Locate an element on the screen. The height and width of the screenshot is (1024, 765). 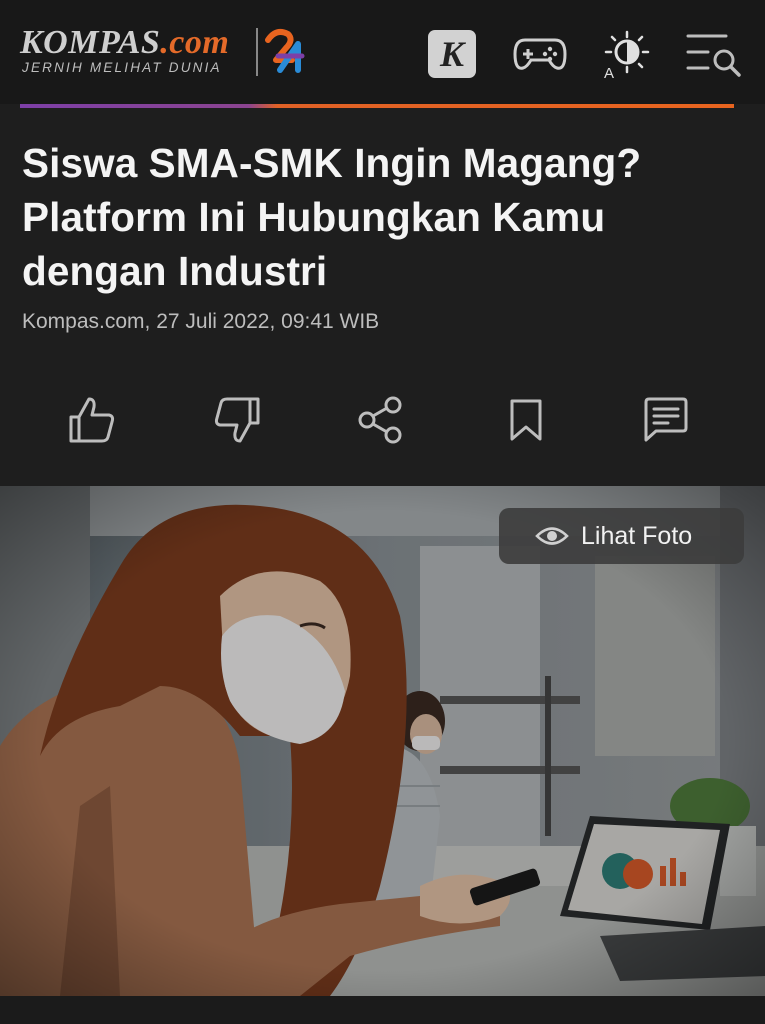
menu-search-button is located at coordinates (714, 54).